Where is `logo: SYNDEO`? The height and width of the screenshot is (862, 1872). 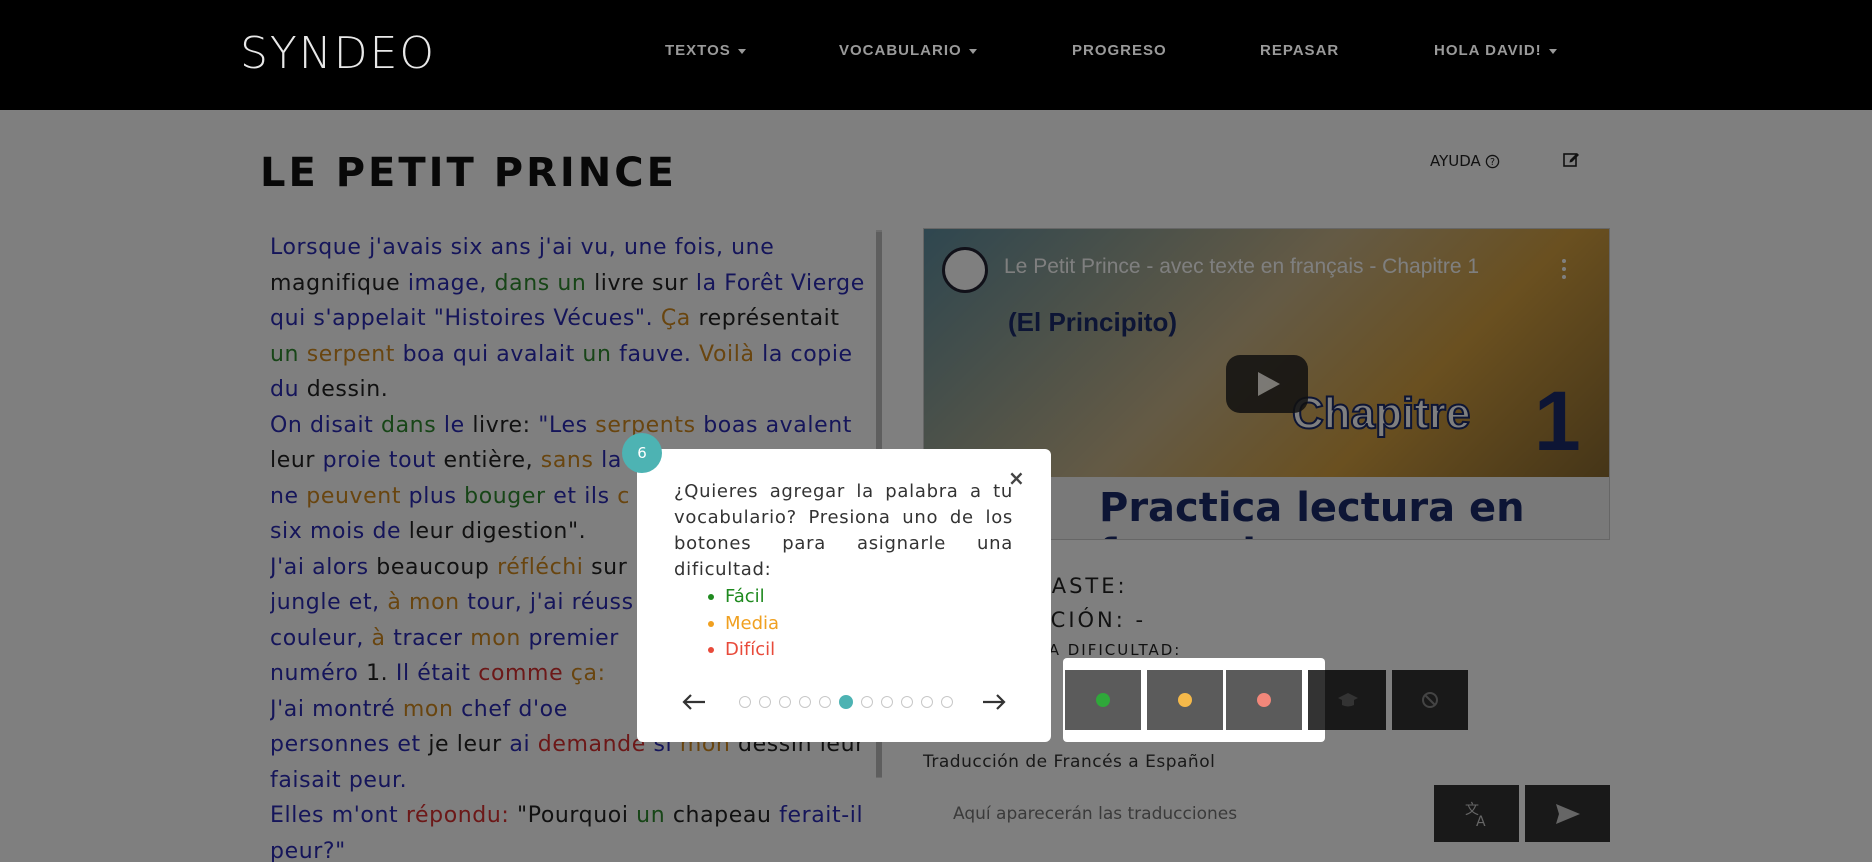 logo: SYNDEO is located at coordinates (338, 53).